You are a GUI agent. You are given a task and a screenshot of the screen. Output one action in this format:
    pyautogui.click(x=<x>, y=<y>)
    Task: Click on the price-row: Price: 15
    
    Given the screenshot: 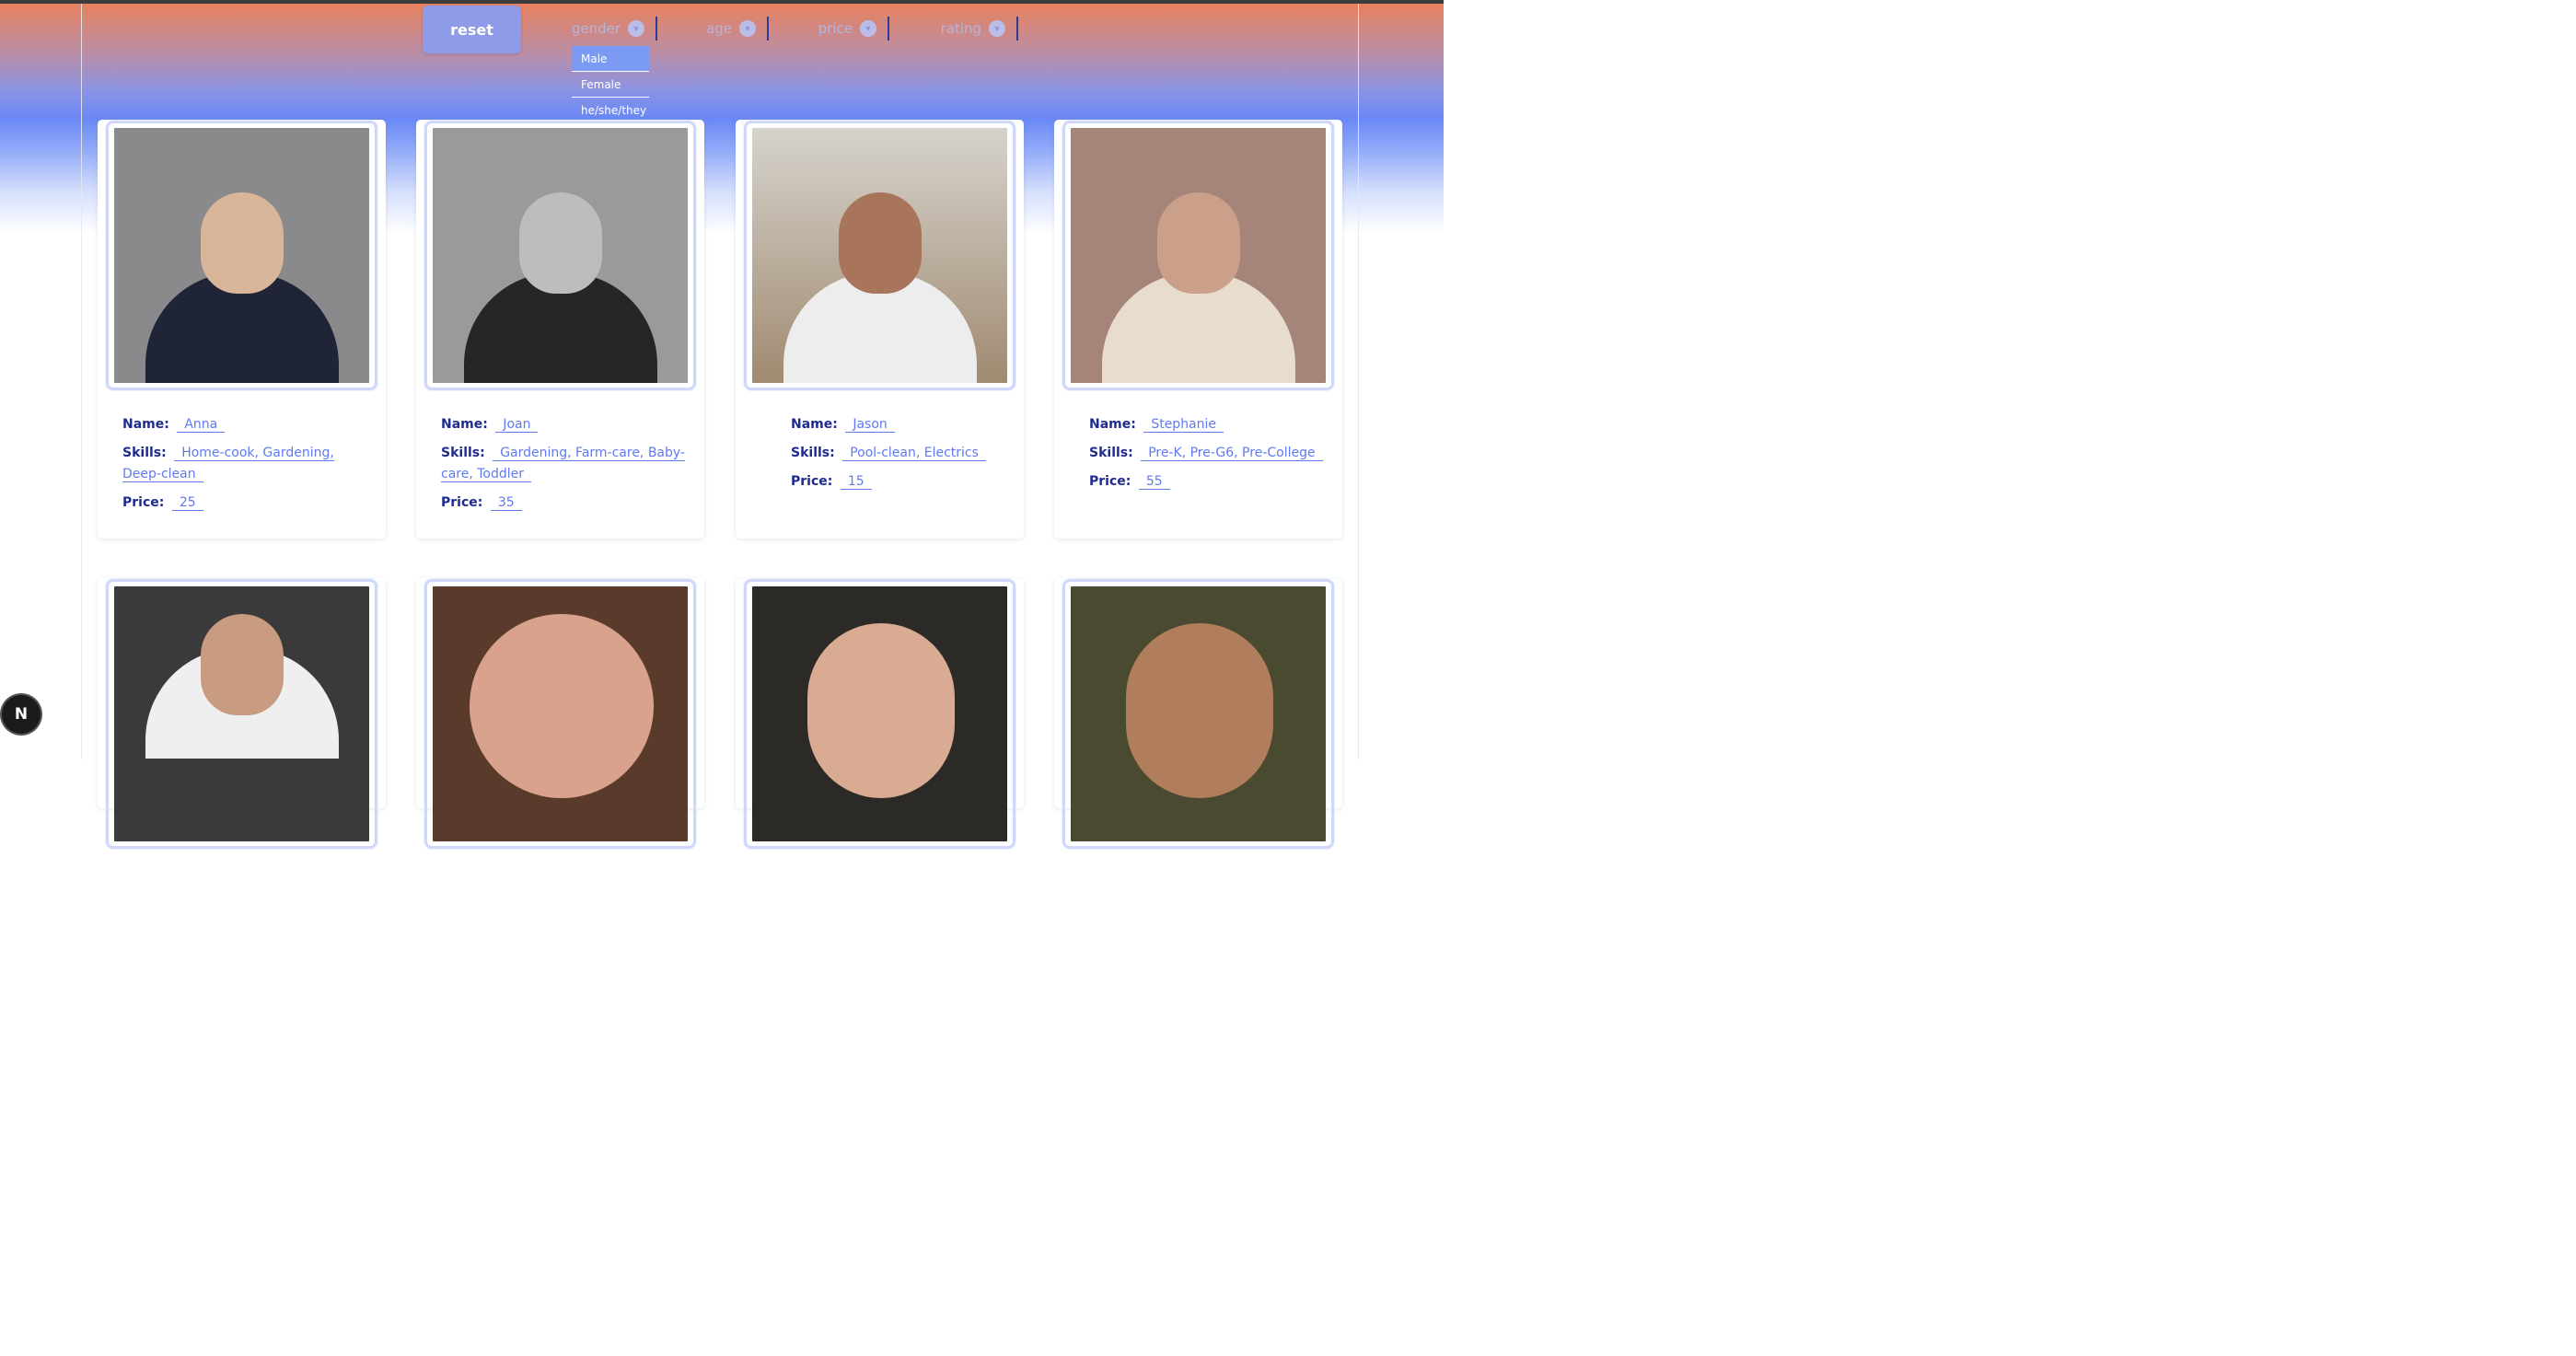 What is the action you would take?
    pyautogui.click(x=915, y=482)
    